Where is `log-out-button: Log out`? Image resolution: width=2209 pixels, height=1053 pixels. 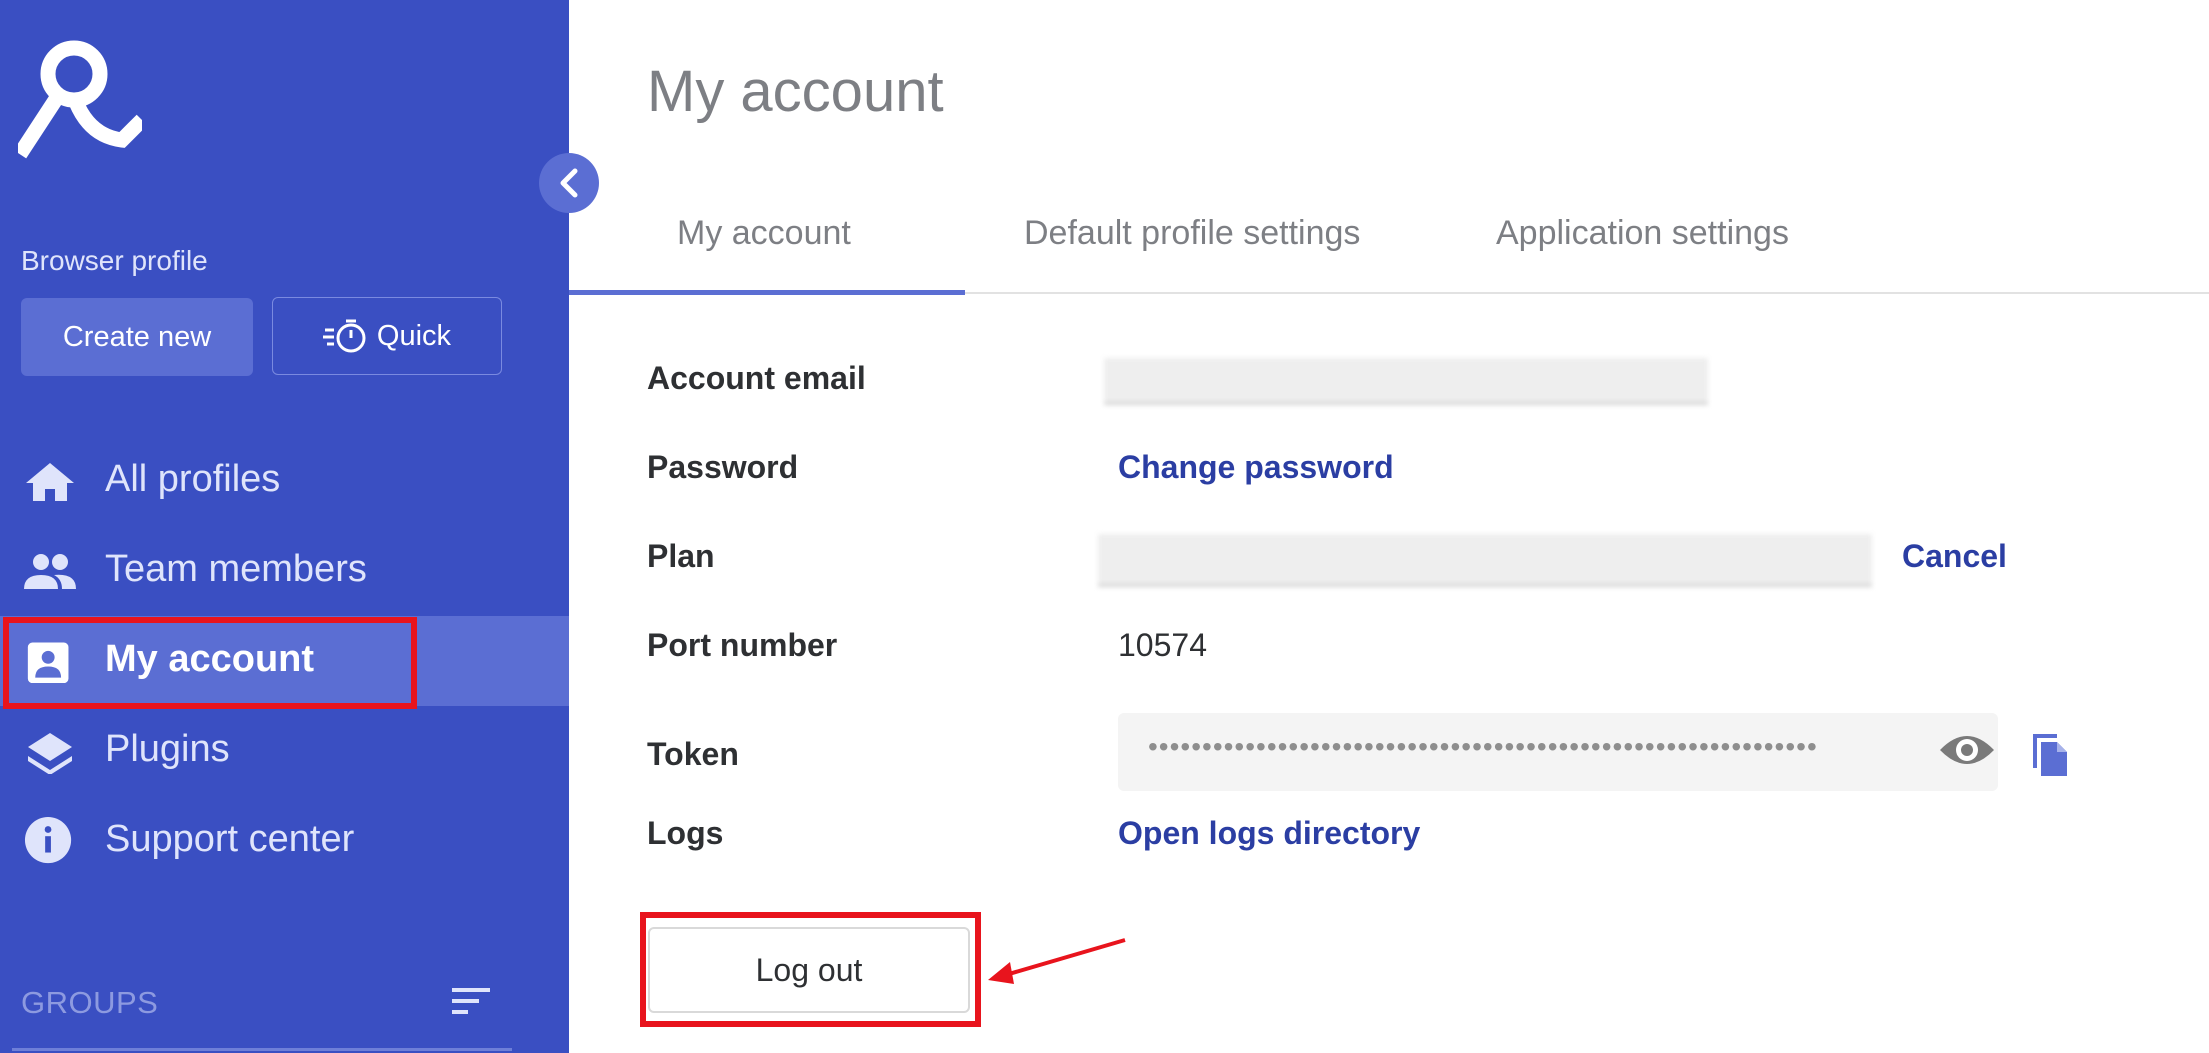
log-out-button: Log out is located at coordinates (809, 970).